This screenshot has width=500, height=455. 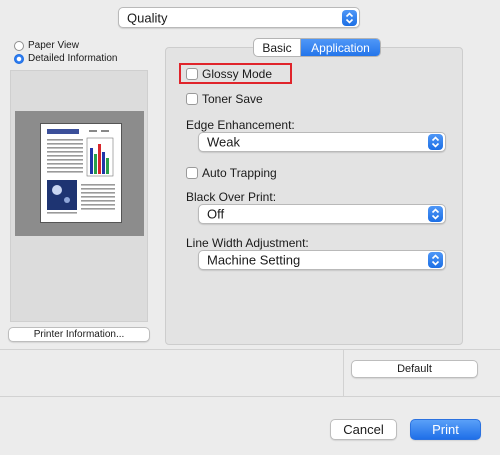 I want to click on detailed-information-radio, so click(x=19, y=59).